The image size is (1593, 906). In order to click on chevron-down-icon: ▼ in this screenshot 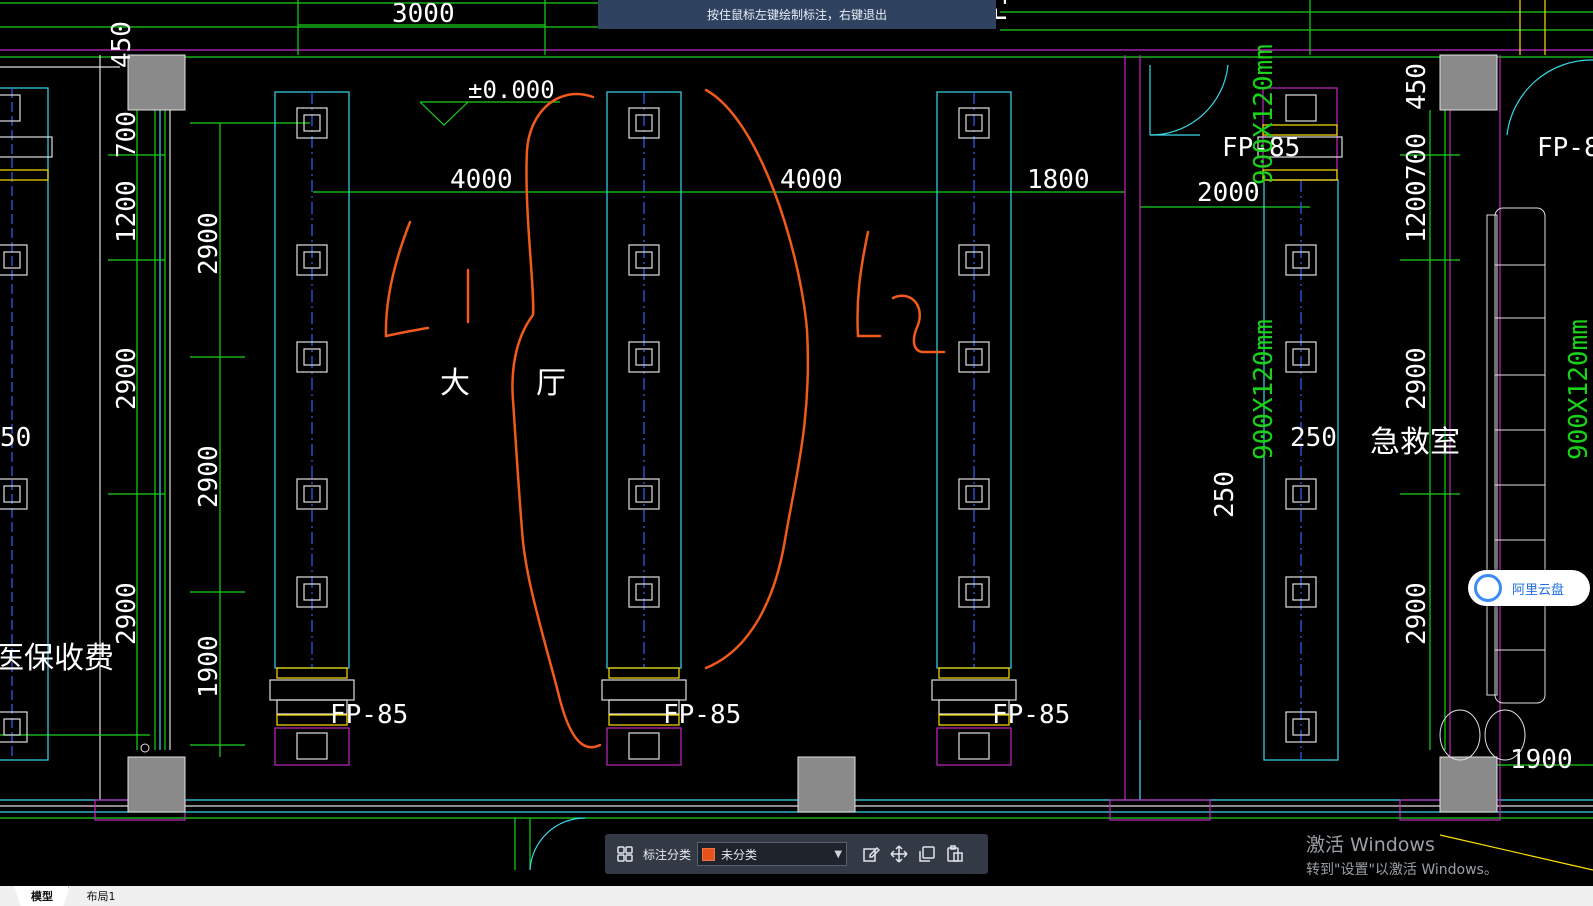, I will do `click(838, 854)`.